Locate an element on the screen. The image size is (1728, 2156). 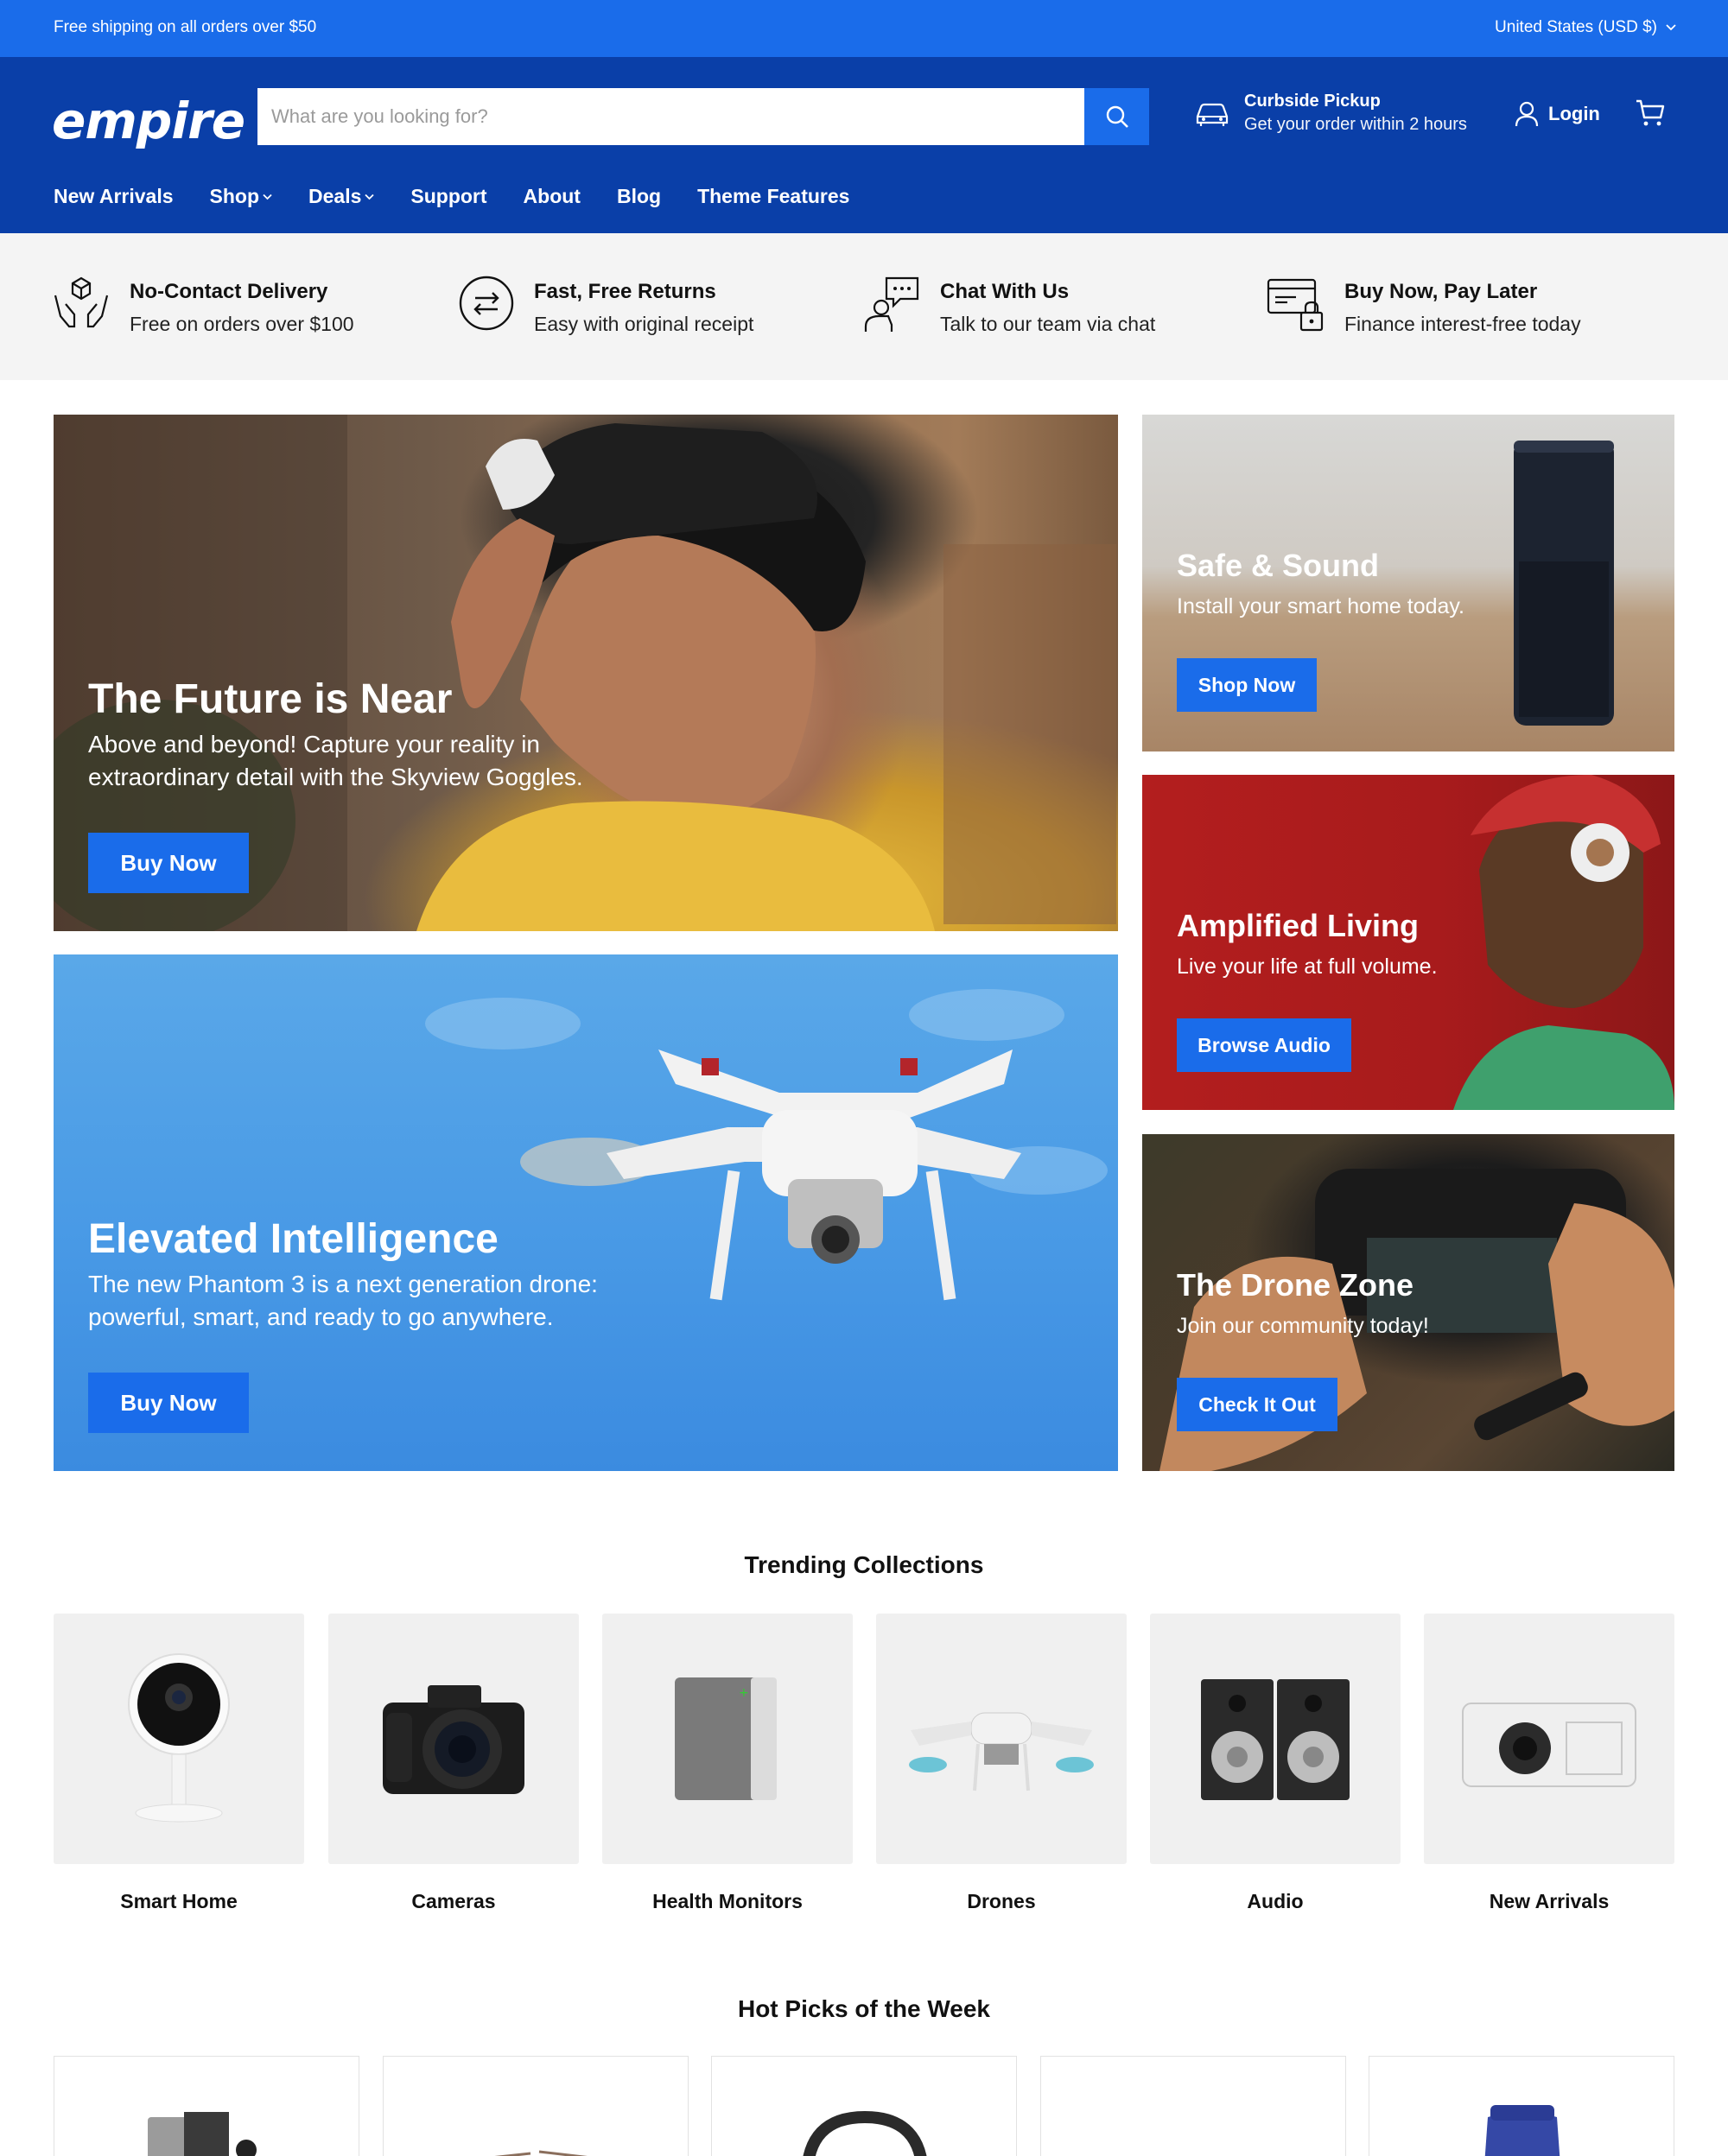
nav-item-about: About is located at coordinates (552, 196).